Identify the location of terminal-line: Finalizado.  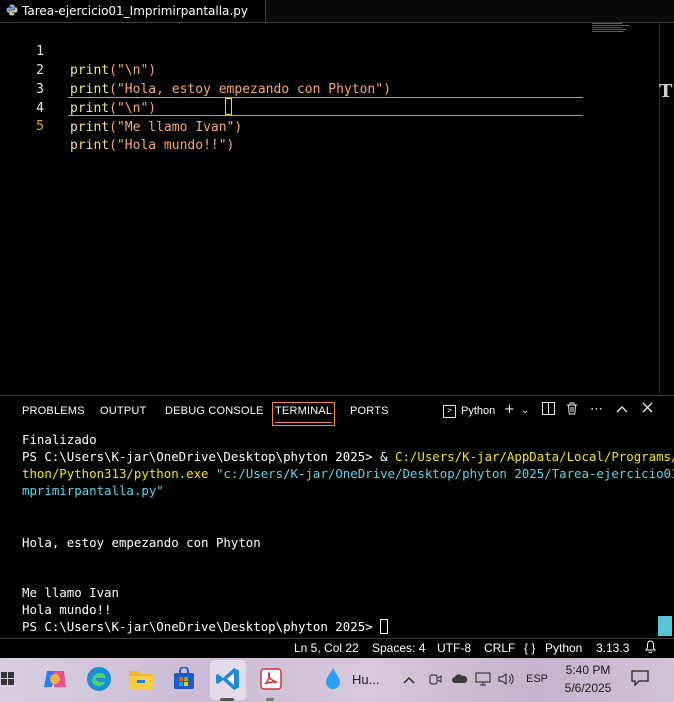
(59, 439).